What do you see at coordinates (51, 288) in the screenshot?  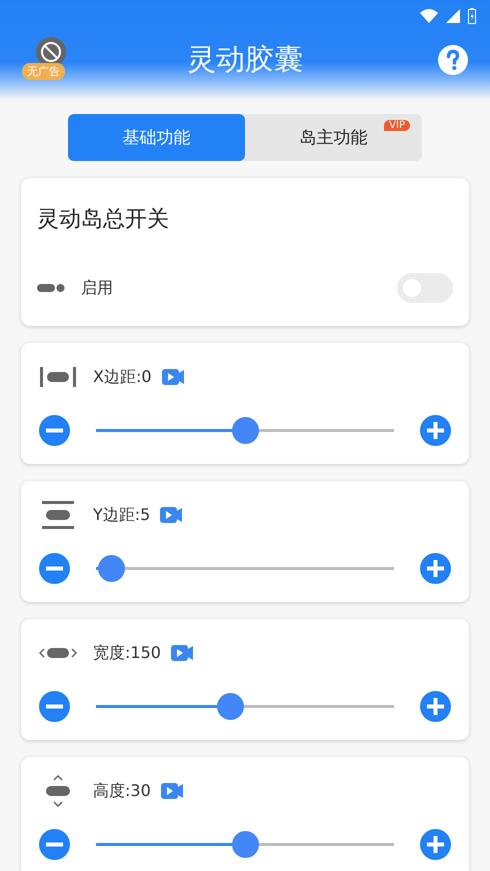 I see `capsule-icon` at bounding box center [51, 288].